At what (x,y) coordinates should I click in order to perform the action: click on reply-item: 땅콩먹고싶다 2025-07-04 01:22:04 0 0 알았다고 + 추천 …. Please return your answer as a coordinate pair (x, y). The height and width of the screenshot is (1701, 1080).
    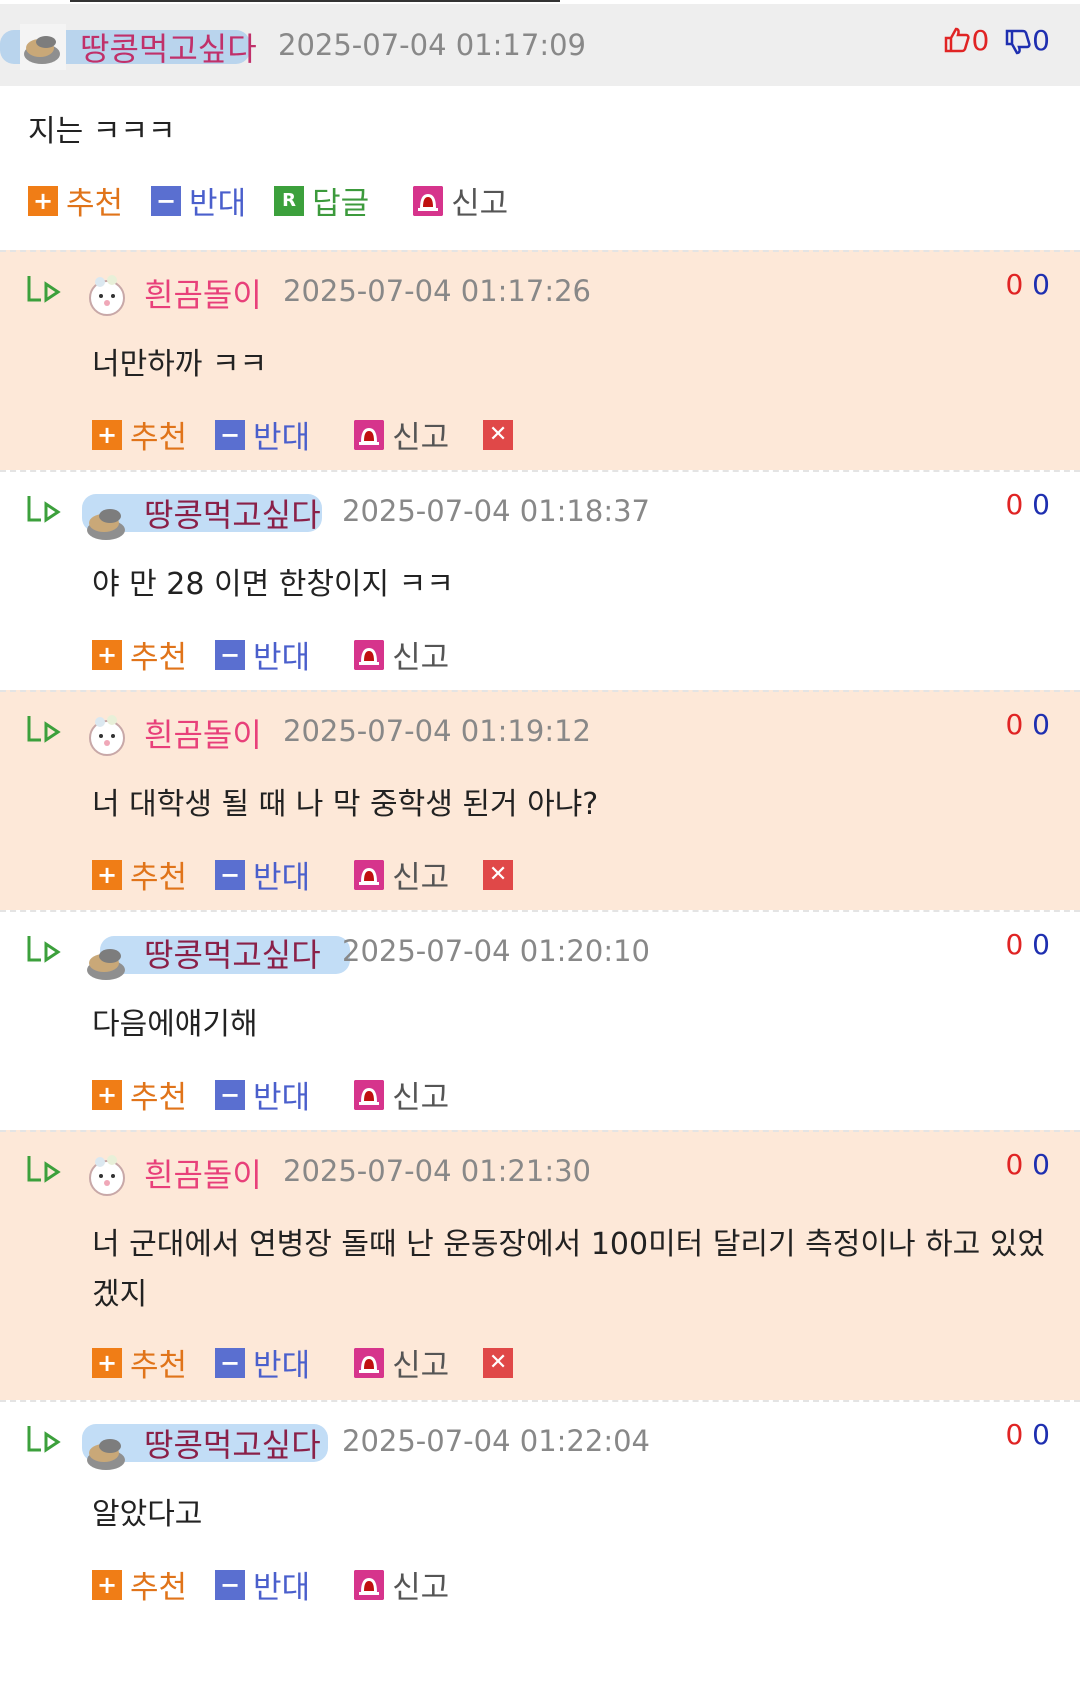
    Looking at the image, I should click on (540, 1510).